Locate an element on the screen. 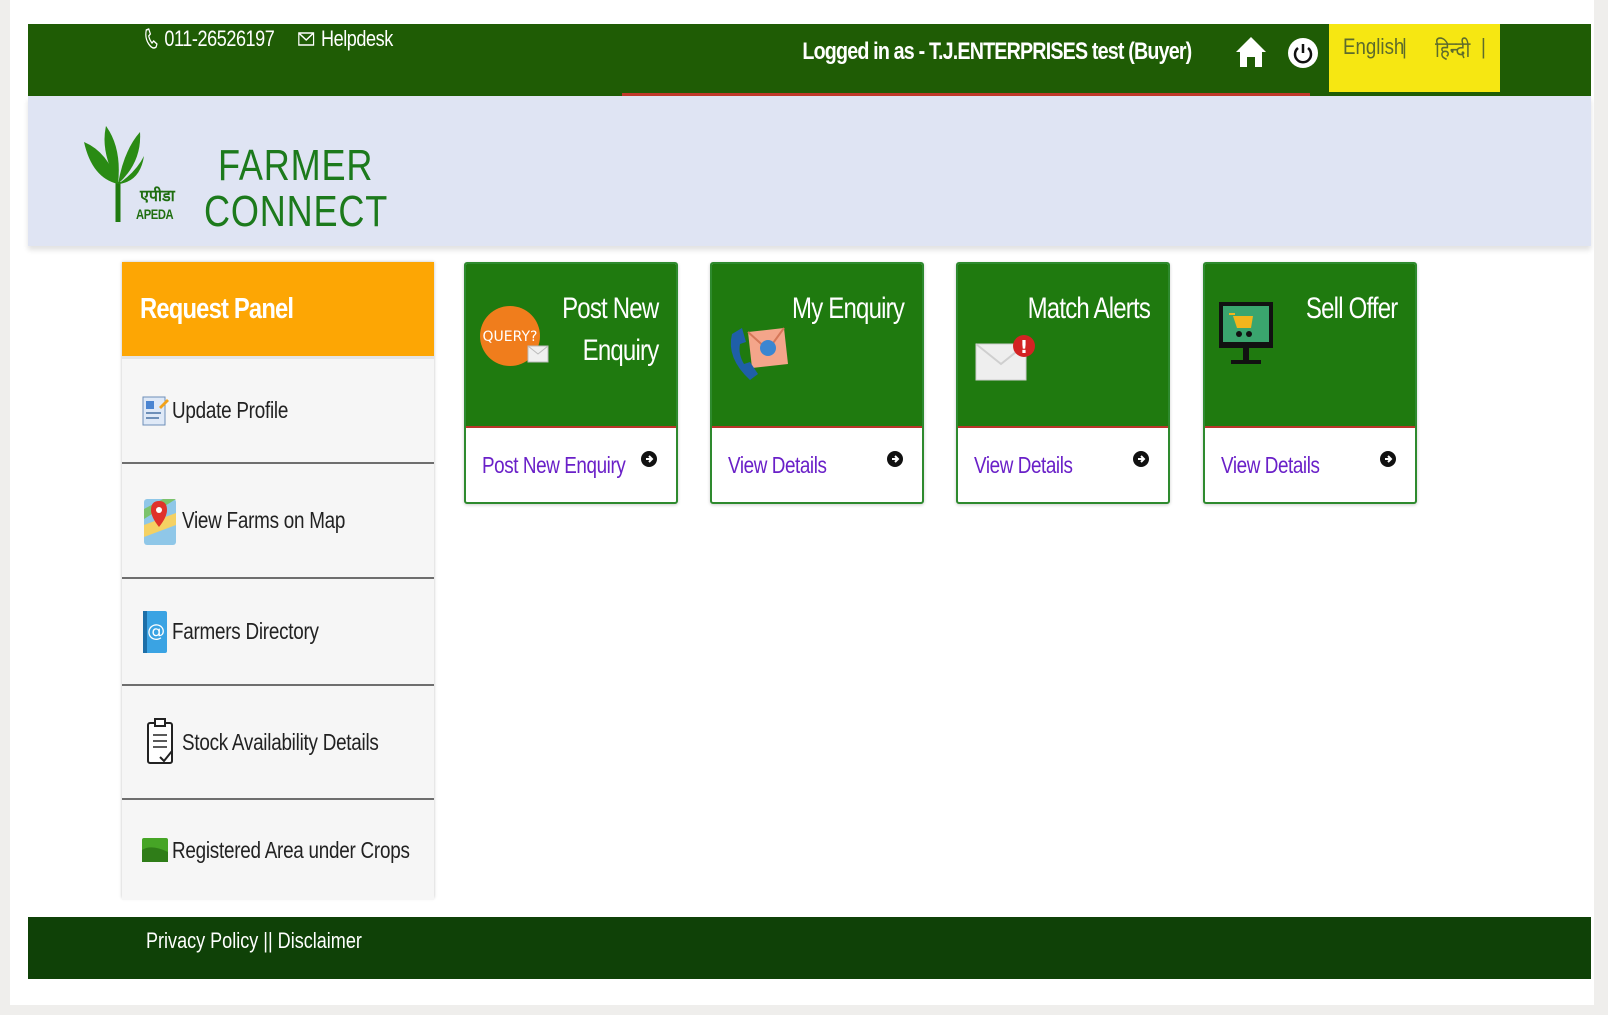  sidebar-item-stock-availability: Stock Availability Details is located at coordinates (278, 743).